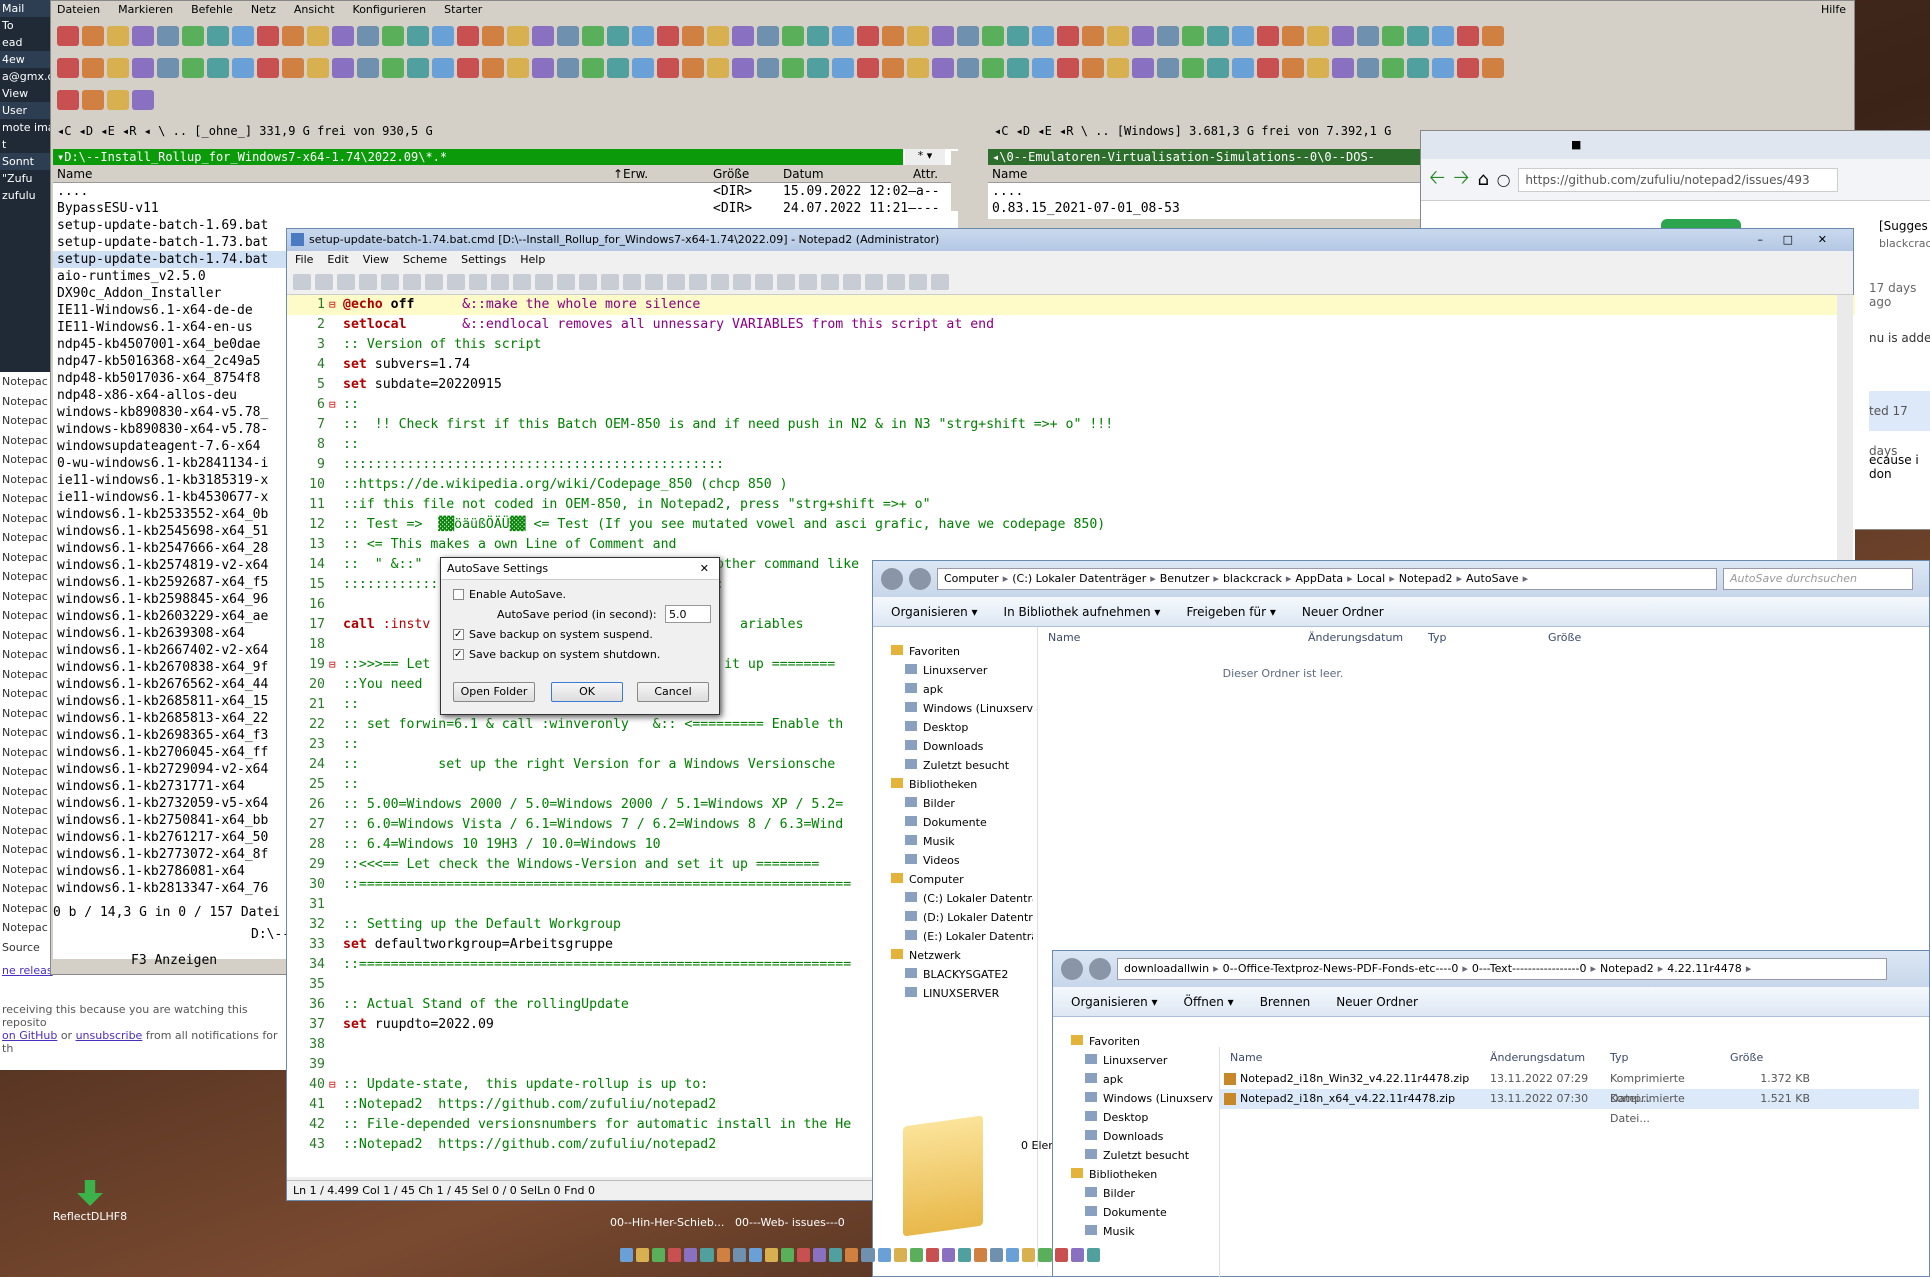  What do you see at coordinates (1133, 1041) in the screenshot?
I see `nav-group-header: Favoriten` at bounding box center [1133, 1041].